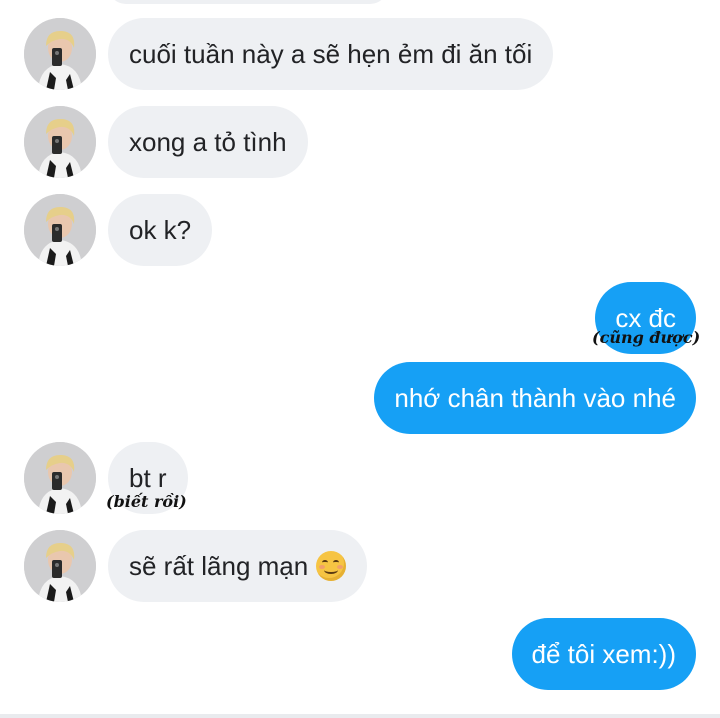  I want to click on incoming-message-bubble: xong a tỏ tình, so click(208, 142).